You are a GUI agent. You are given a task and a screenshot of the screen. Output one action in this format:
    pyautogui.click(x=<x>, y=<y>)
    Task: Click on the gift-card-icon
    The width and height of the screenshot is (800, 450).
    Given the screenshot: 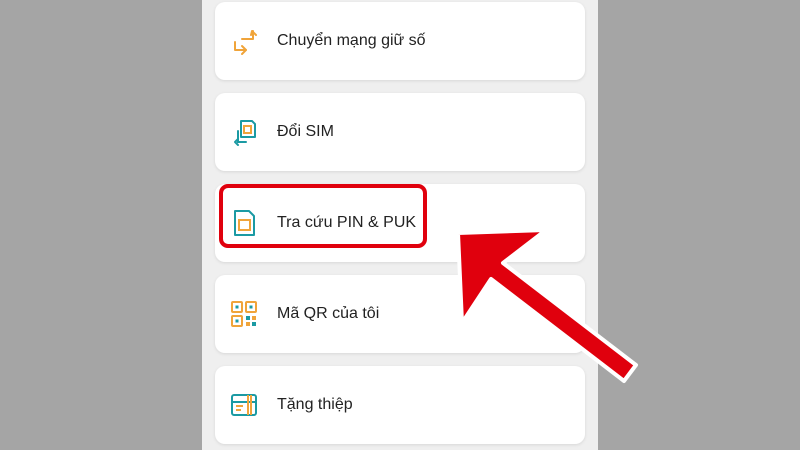 What is the action you would take?
    pyautogui.click(x=244, y=405)
    